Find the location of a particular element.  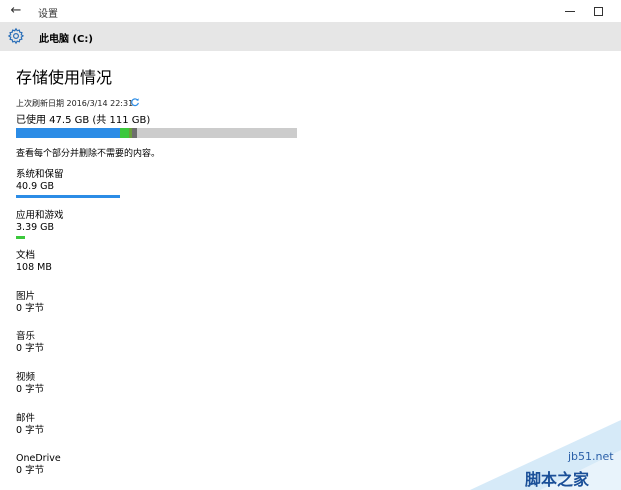

back-arrow-icon: ← is located at coordinates (16, 11).